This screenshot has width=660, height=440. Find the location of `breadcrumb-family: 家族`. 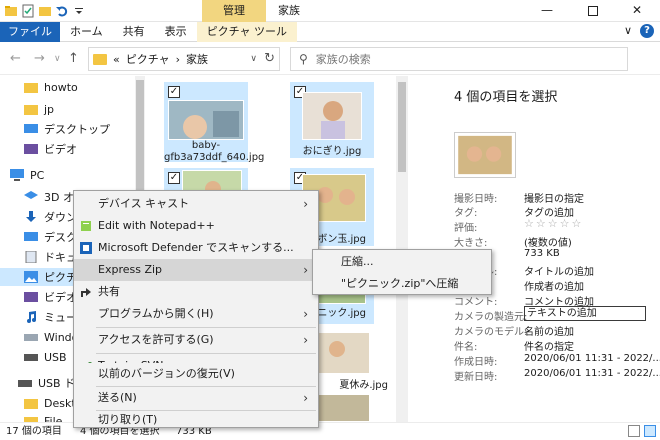

breadcrumb-family: 家族 is located at coordinates (197, 59).